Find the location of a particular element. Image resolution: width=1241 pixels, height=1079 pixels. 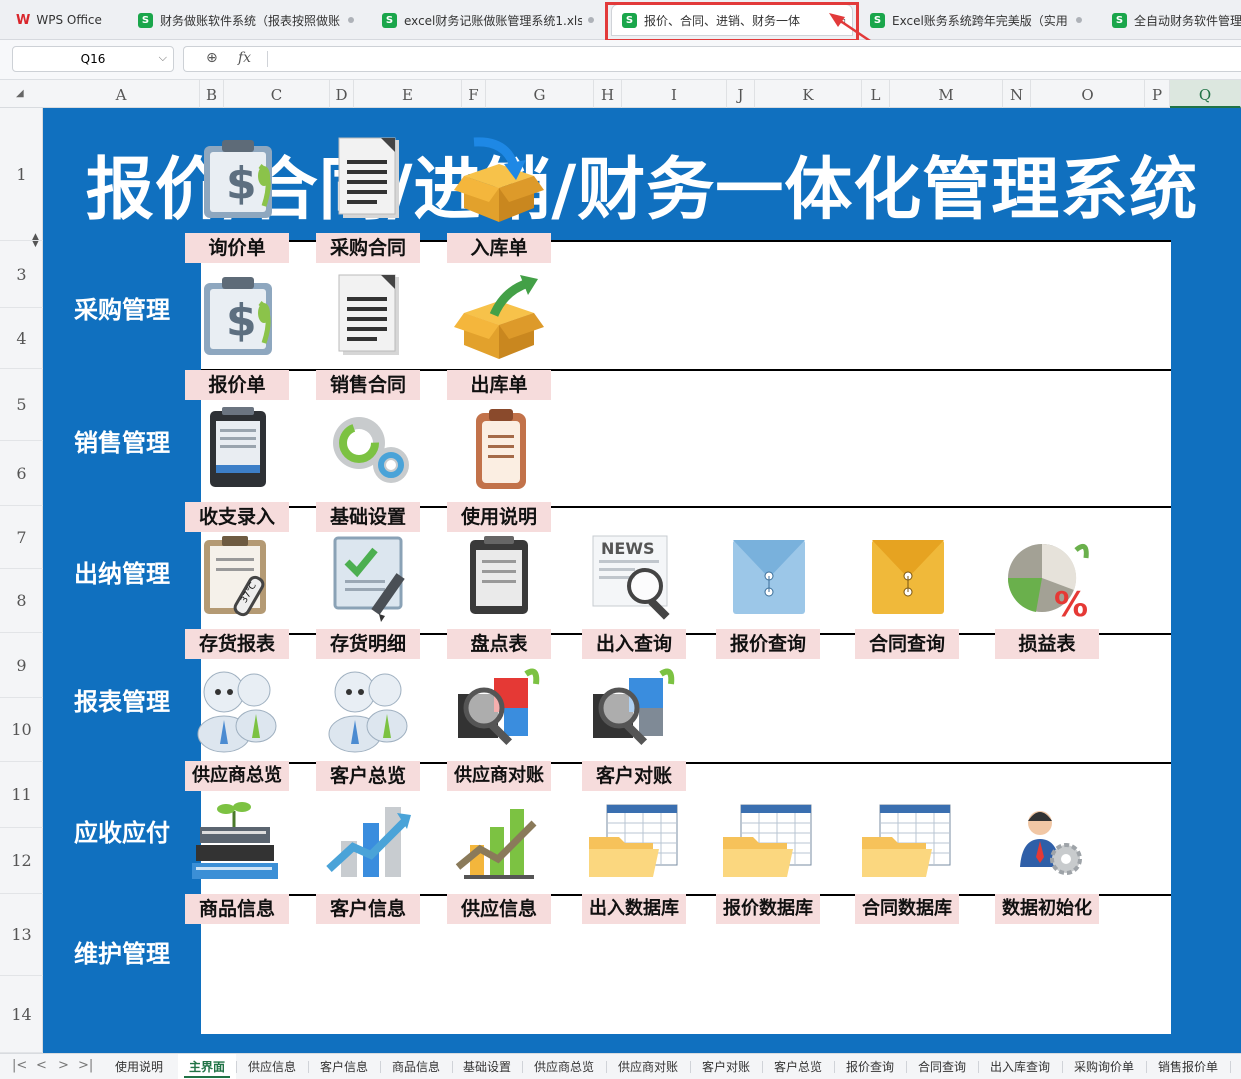

row-header-13: 13 is located at coordinates (21, 935).